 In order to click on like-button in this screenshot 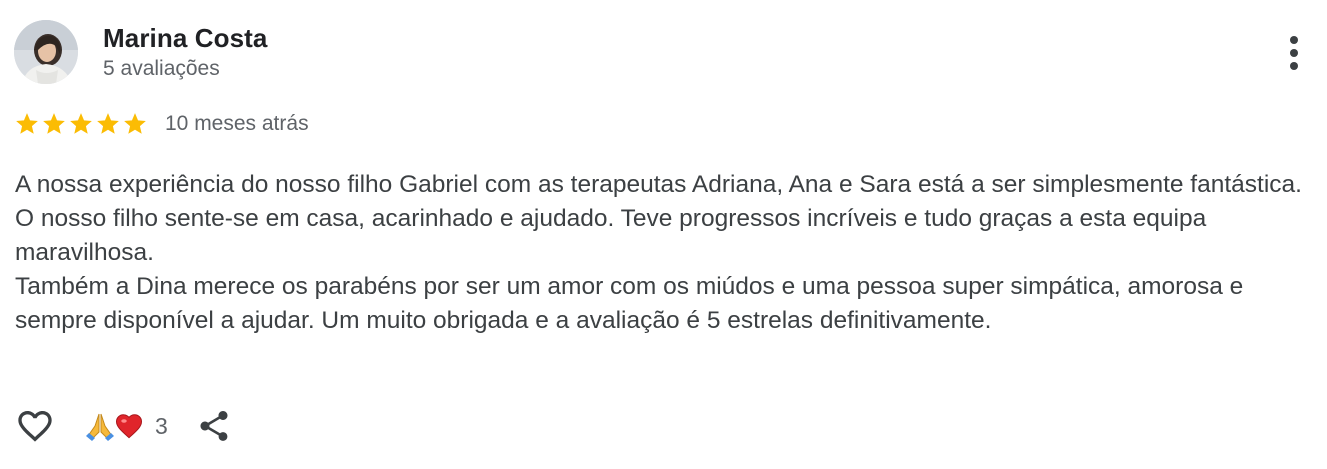, I will do `click(35, 426)`.